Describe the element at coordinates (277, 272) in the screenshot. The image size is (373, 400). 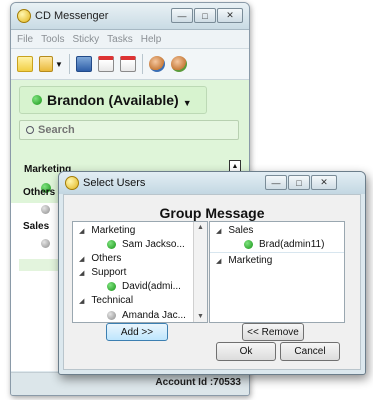
I see `selected-users-tree: ◢ Sales Brad(admin11) ◢ Marketing` at that location.